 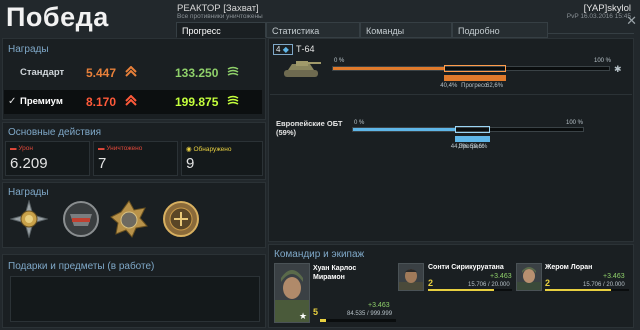 I want to click on killed-label: ▬ Уничтожено, so click(x=120, y=148).